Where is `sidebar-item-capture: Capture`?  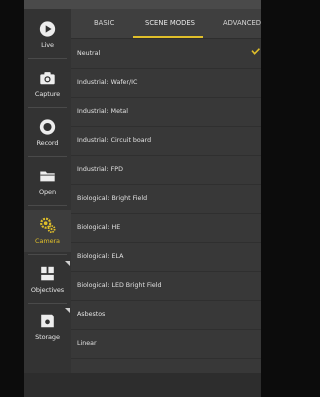 sidebar-item-capture: Capture is located at coordinates (47, 84).